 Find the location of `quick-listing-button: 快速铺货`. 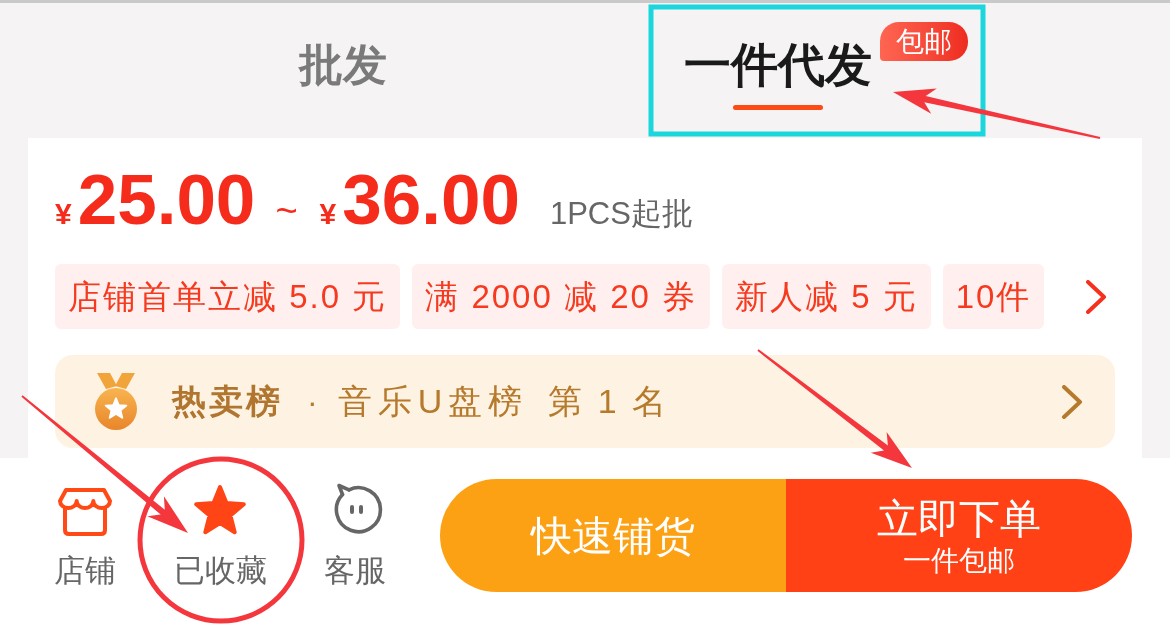

quick-listing-button: 快速铺货 is located at coordinates (613, 535).